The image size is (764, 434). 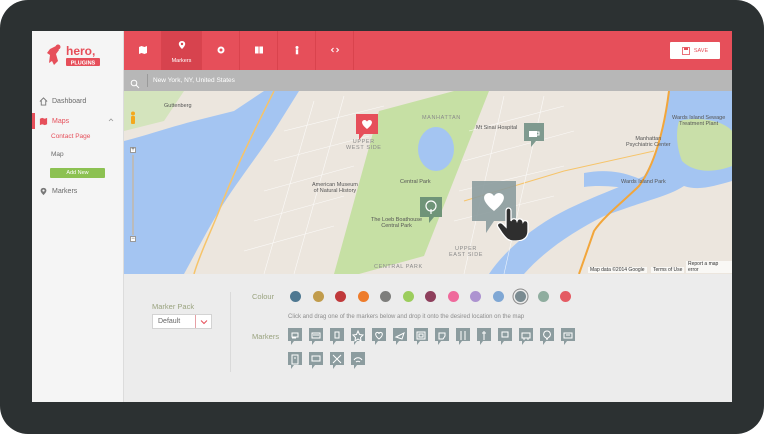 I want to click on top-toolbar: Markers SAVE, so click(x=428, y=50).